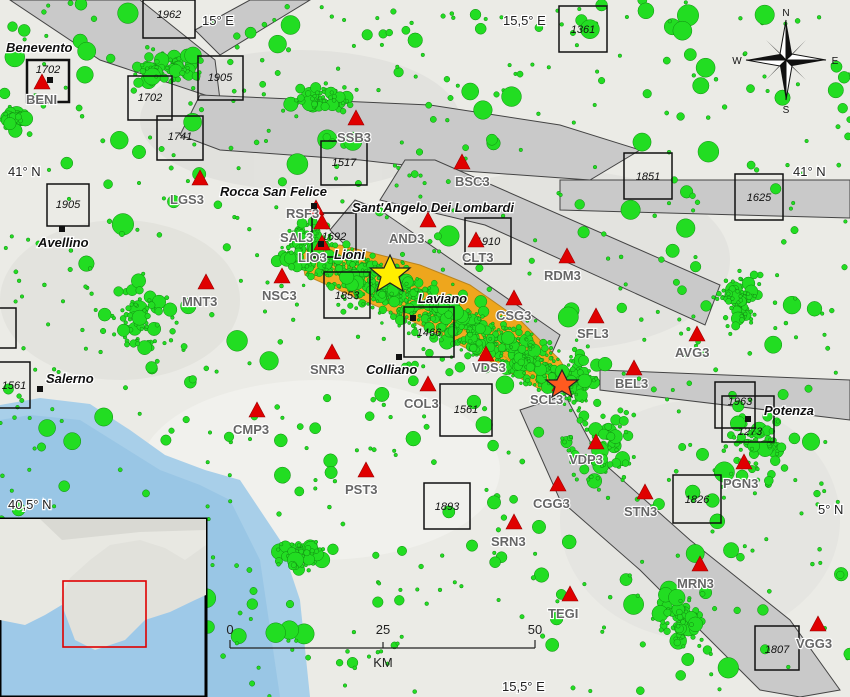 The width and height of the screenshot is (850, 697). Describe the element at coordinates (279, 295) in the screenshot. I see `station-label: NSC3` at that location.